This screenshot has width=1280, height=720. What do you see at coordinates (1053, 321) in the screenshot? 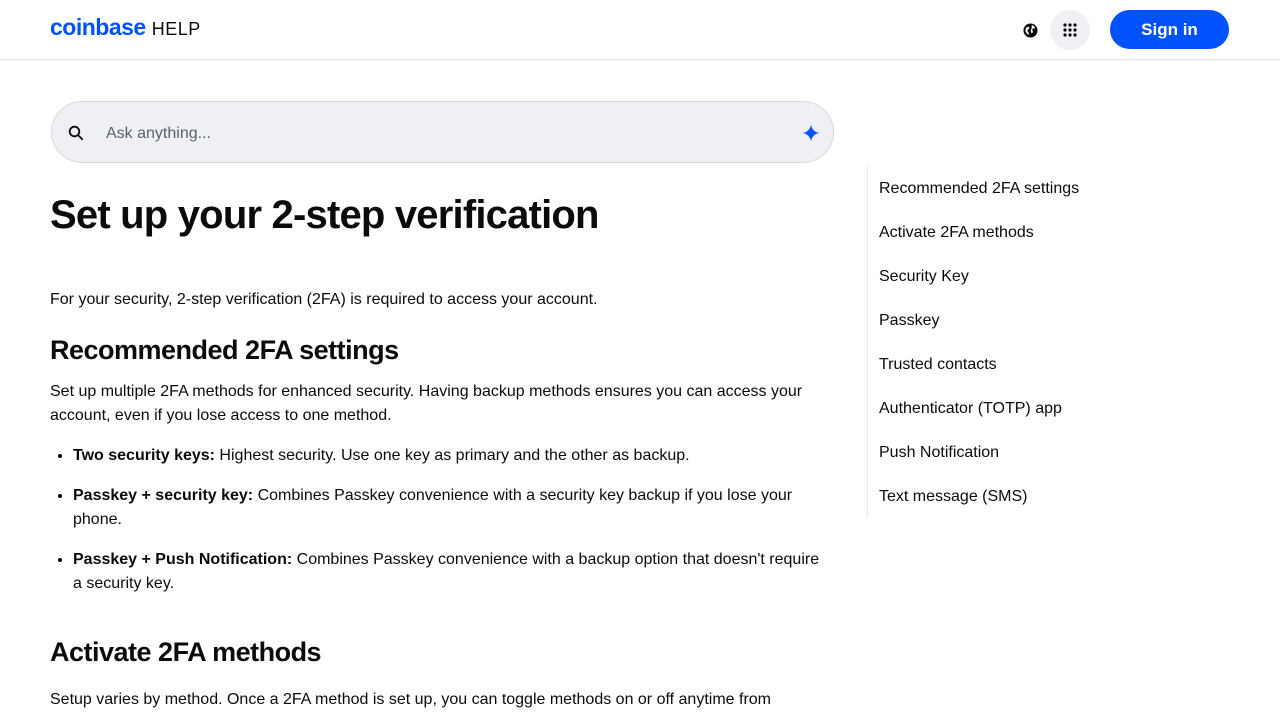
I see `toc-link-passkey: Passkey` at bounding box center [1053, 321].